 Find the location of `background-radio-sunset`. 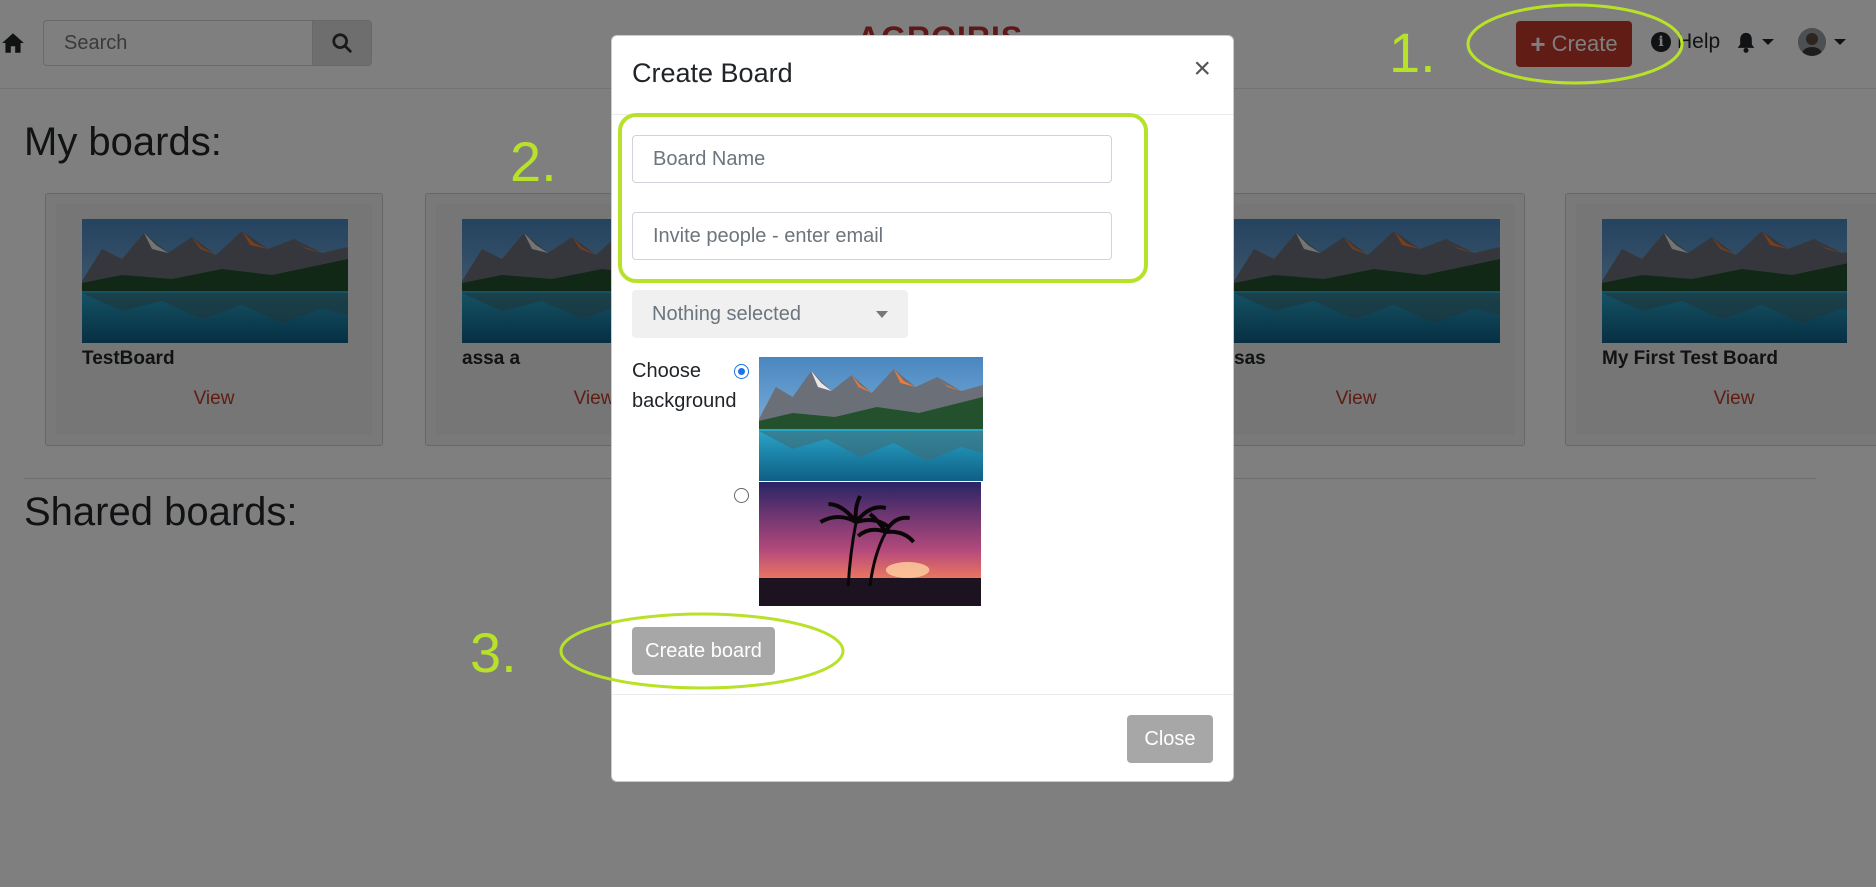

background-radio-sunset is located at coordinates (741, 495).